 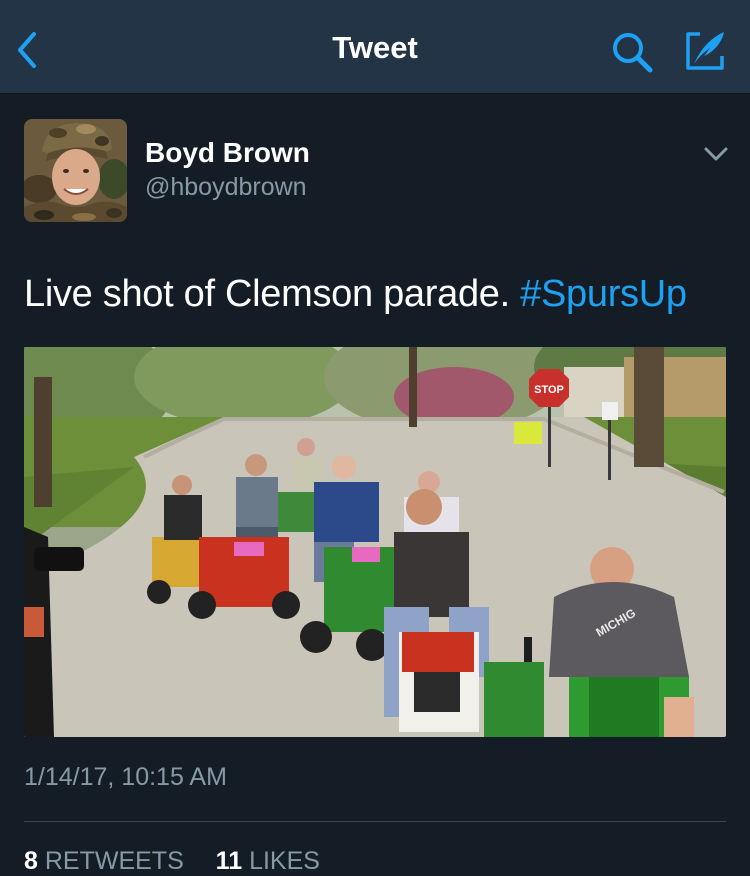 What do you see at coordinates (125, 777) in the screenshot?
I see `tweet-timestamp: 1/14/17, 10:15 AM` at bounding box center [125, 777].